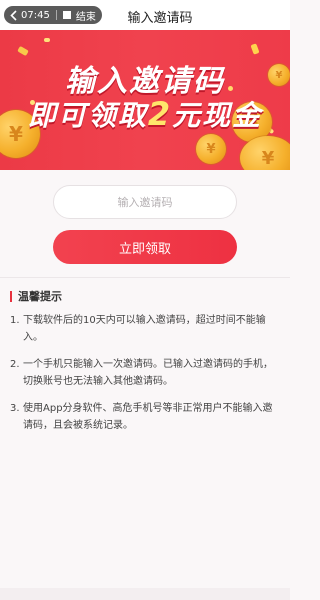  I want to click on tip-text: 使用App分身软件、高危手机号等非正常用户不能输入邀请码，且会被系统记录。, so click(148, 417).